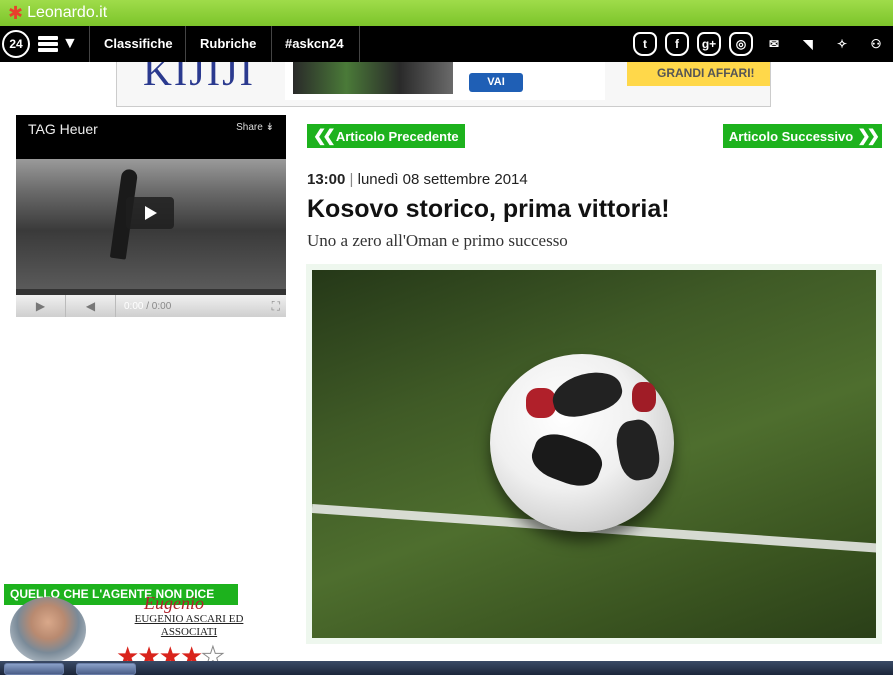 This screenshot has height=675, width=893. Describe the element at coordinates (774, 44) in the screenshot. I see `mail-icon: ✉` at that location.